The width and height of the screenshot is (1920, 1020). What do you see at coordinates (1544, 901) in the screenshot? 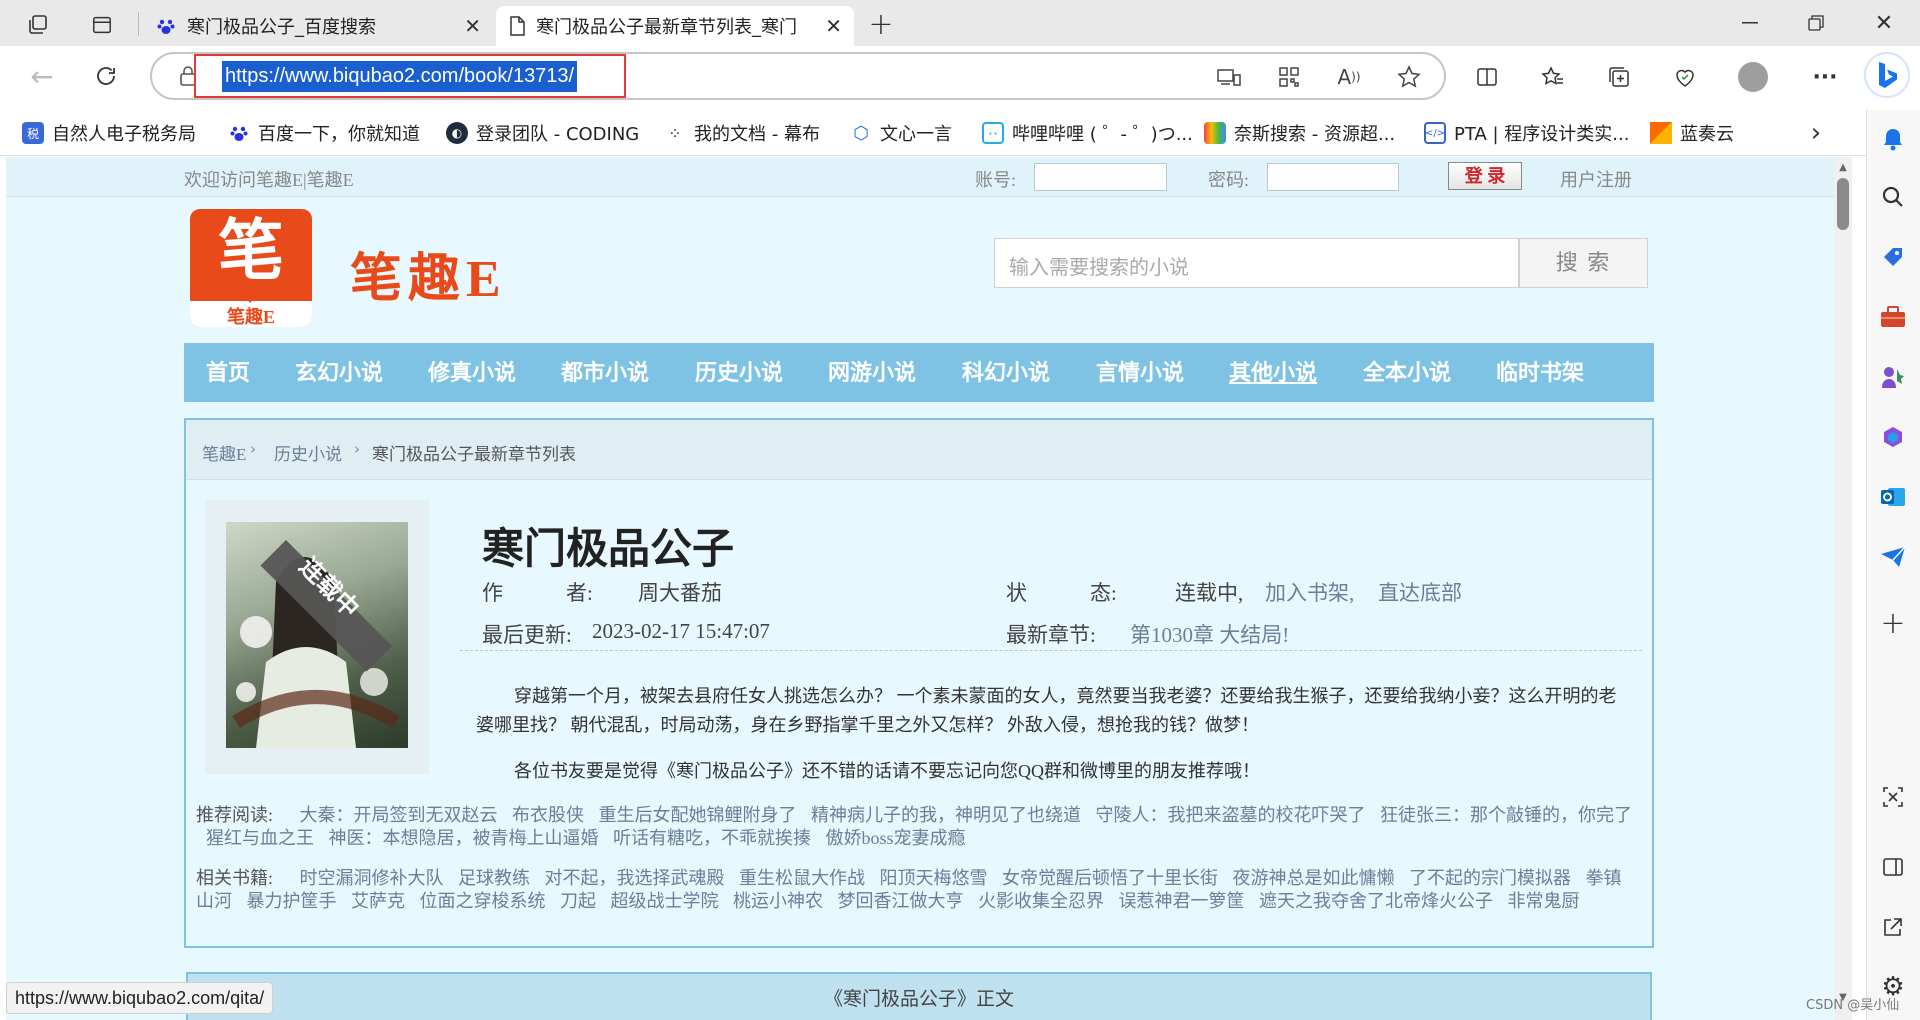
I see `related-link: 非常鬼厨` at bounding box center [1544, 901].